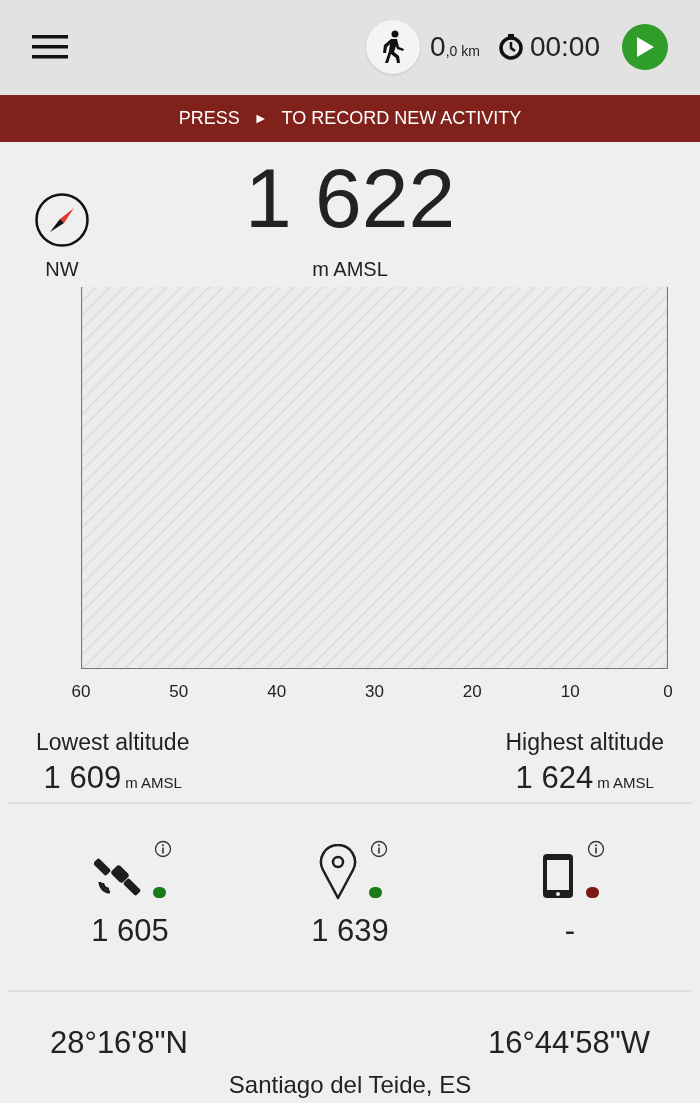  I want to click on altitude-extreme-value: 1 624, so click(554, 778).